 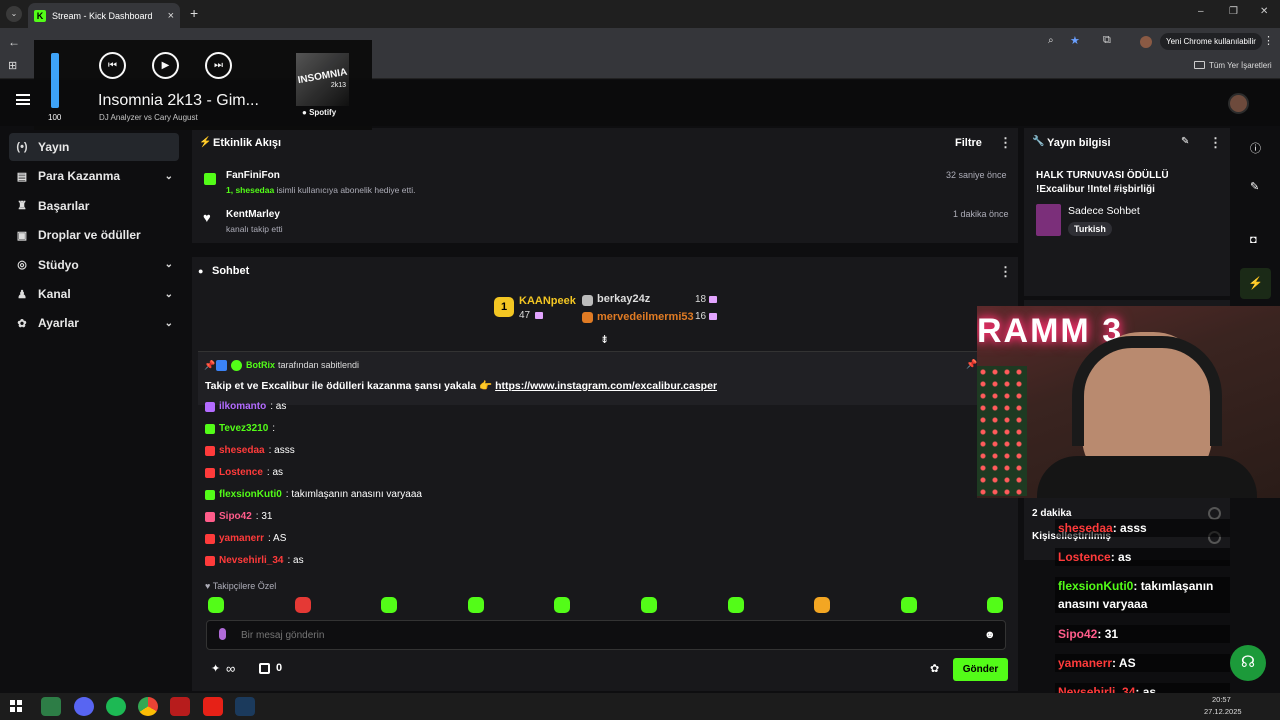 I want to click on kick-favicon-icon: K, so click(x=40, y=15).